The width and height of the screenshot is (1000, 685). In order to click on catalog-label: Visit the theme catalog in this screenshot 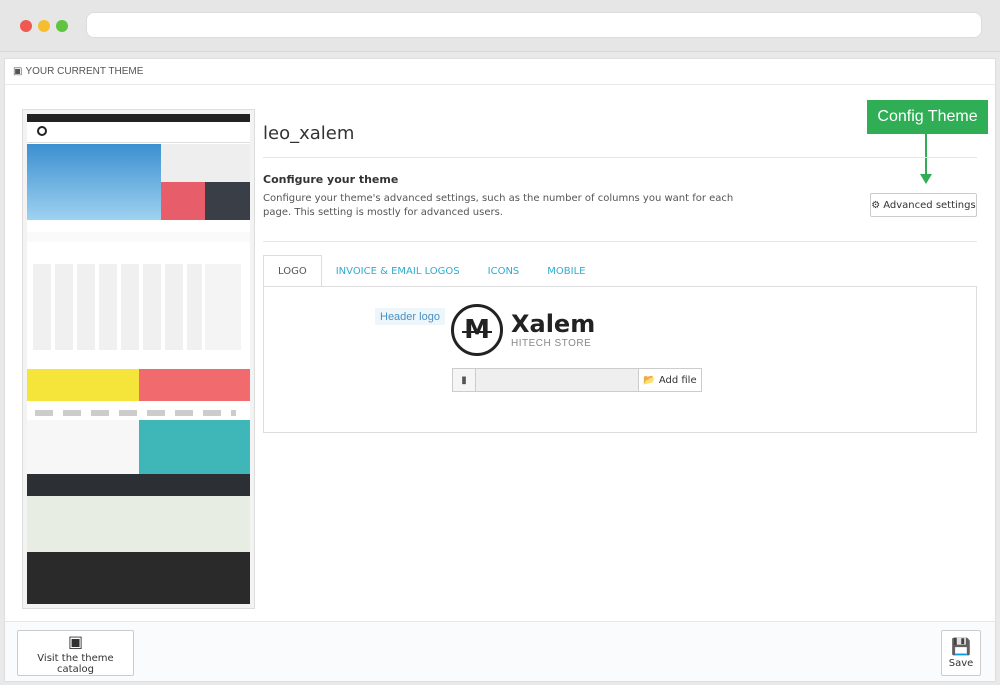, I will do `click(75, 663)`.